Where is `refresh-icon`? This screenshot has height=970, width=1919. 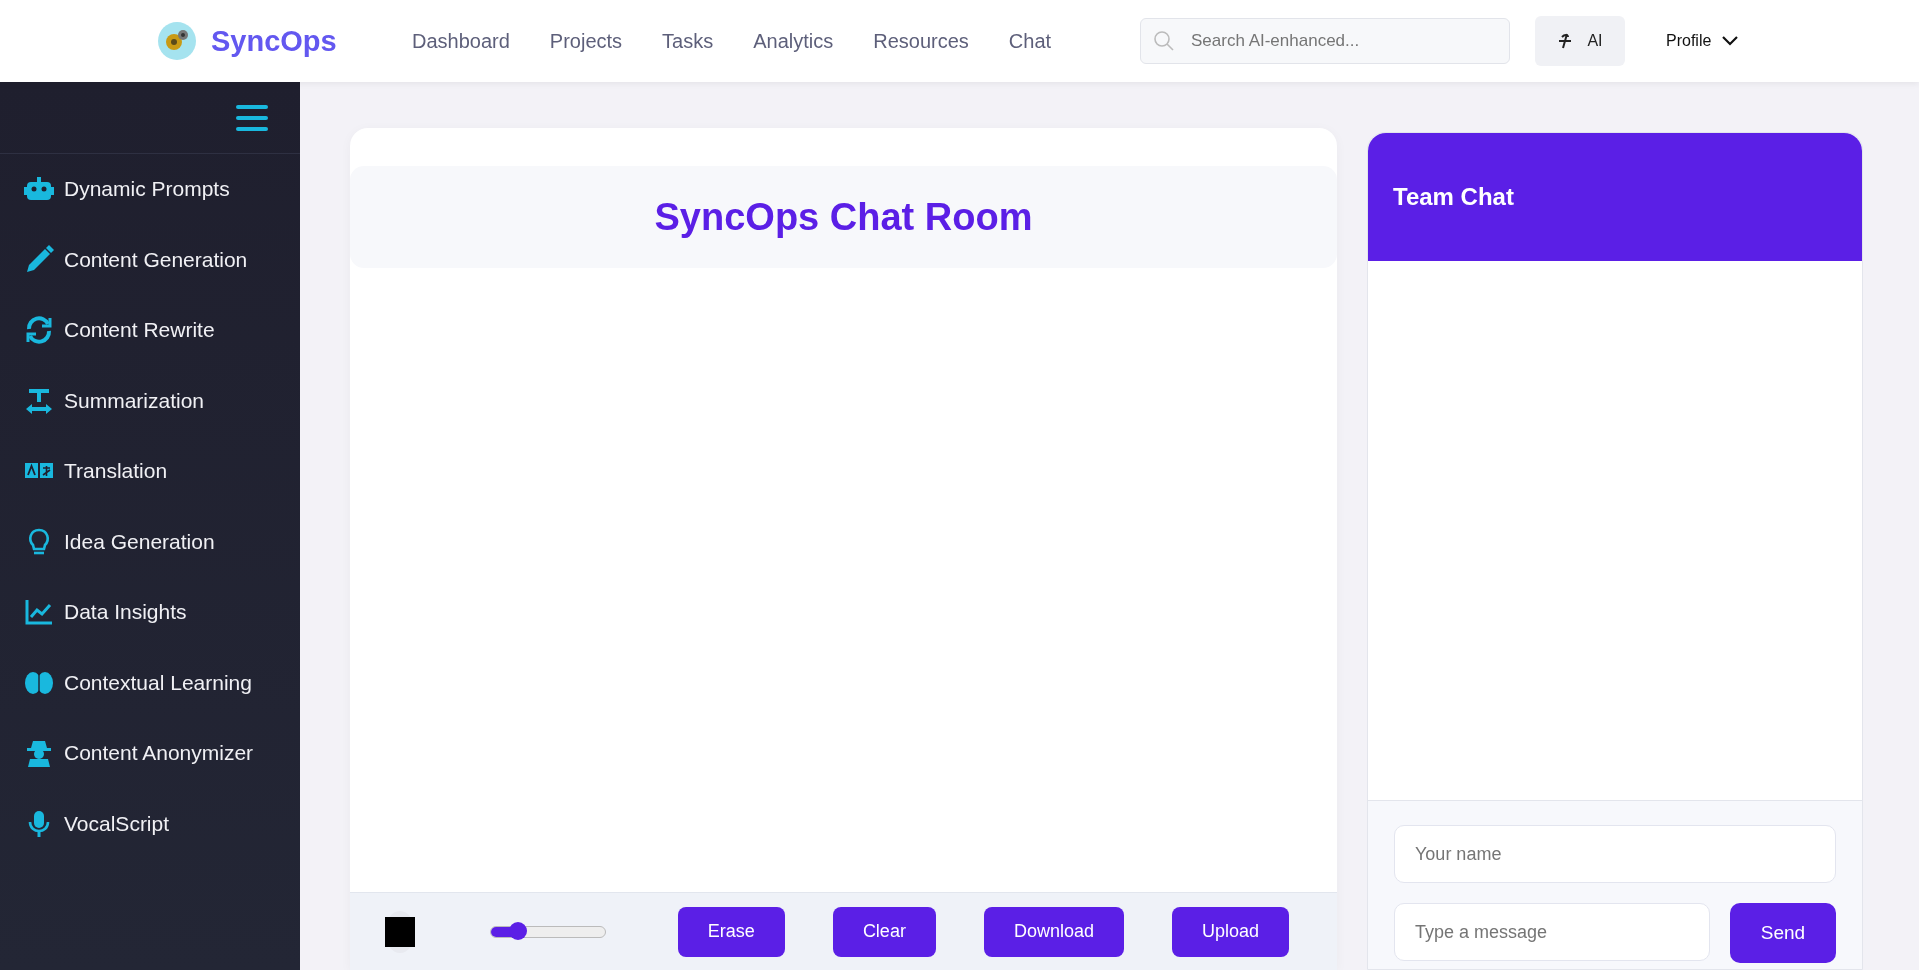 refresh-icon is located at coordinates (39, 330).